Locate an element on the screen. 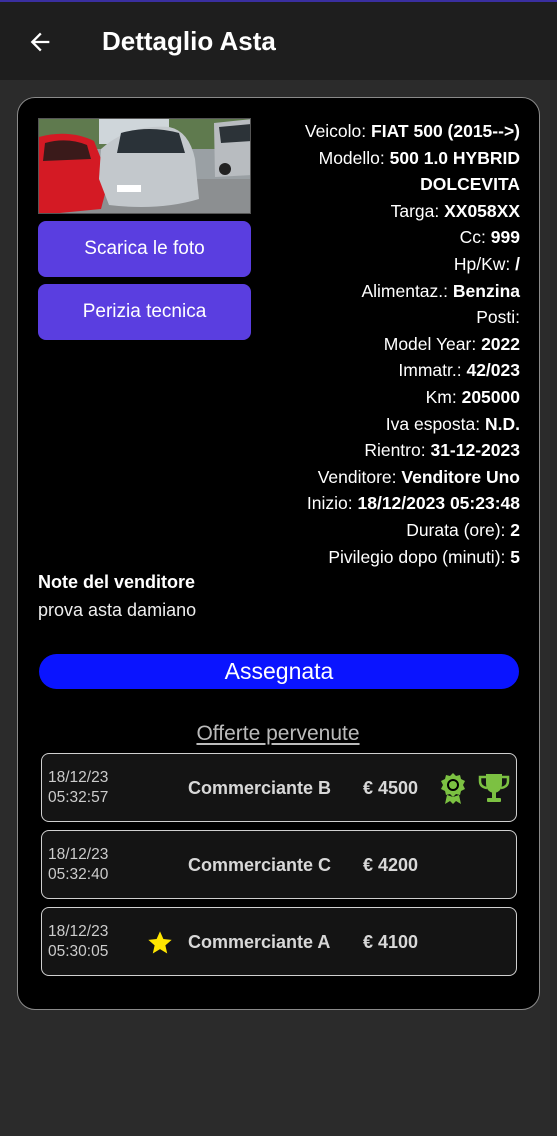  offer-row: 18/12/23 05:30:05 Commerciante A € 4100 is located at coordinates (279, 941).